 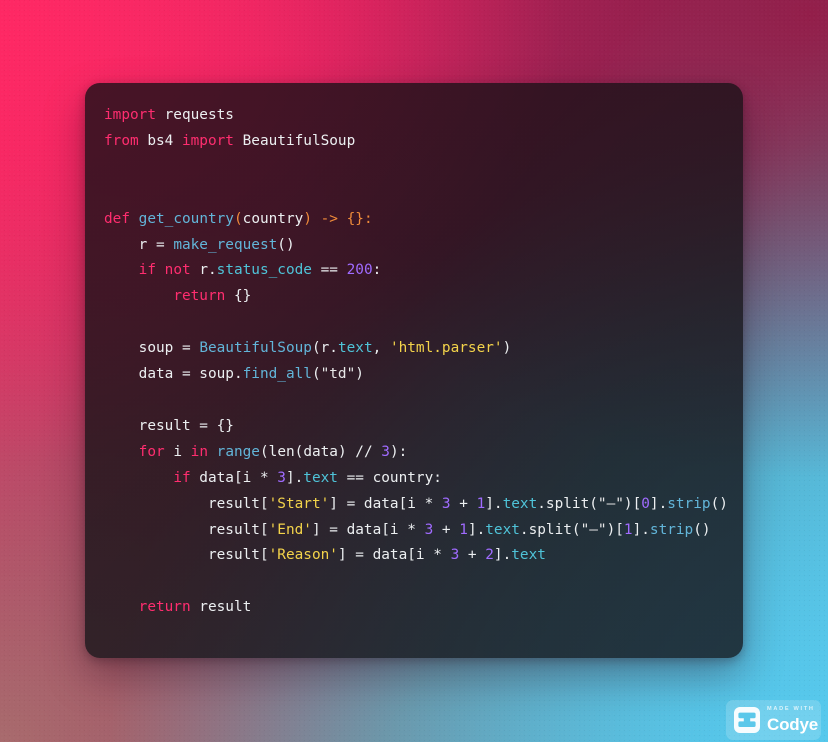 What do you see at coordinates (255, 348) in the screenshot?
I see `code-token: BeautifulSoup` at bounding box center [255, 348].